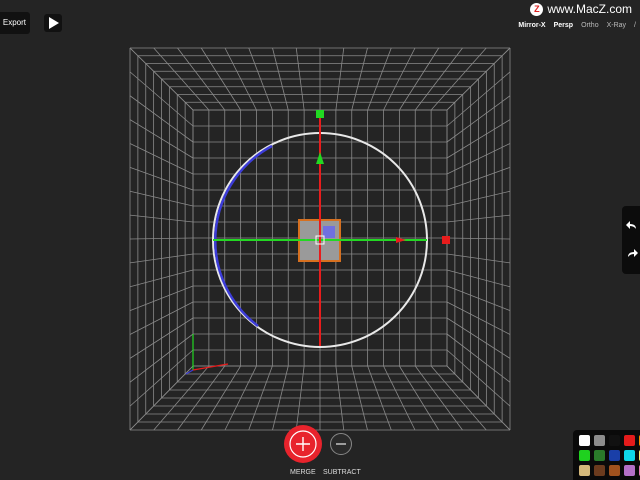 Image resolution: width=640 pixels, height=480 pixels. I want to click on merge-button, so click(303, 444).